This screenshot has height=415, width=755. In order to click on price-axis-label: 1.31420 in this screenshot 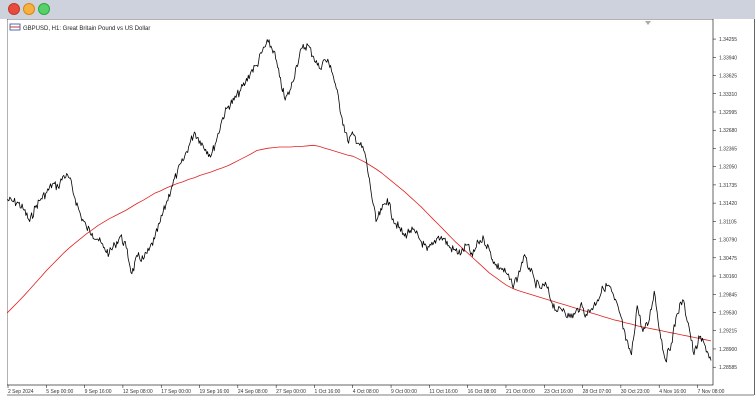, I will do `click(728, 204)`.